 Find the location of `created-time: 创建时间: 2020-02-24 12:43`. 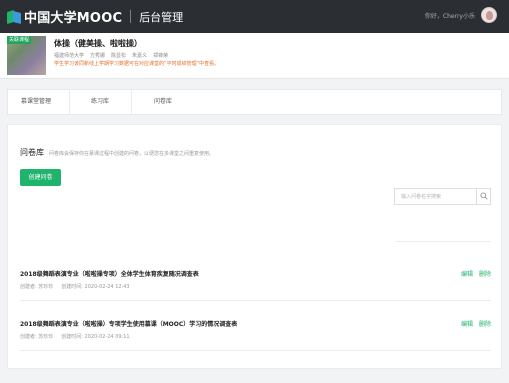

created-time: 创建时间: 2020-02-24 12:43 is located at coordinates (95, 287).